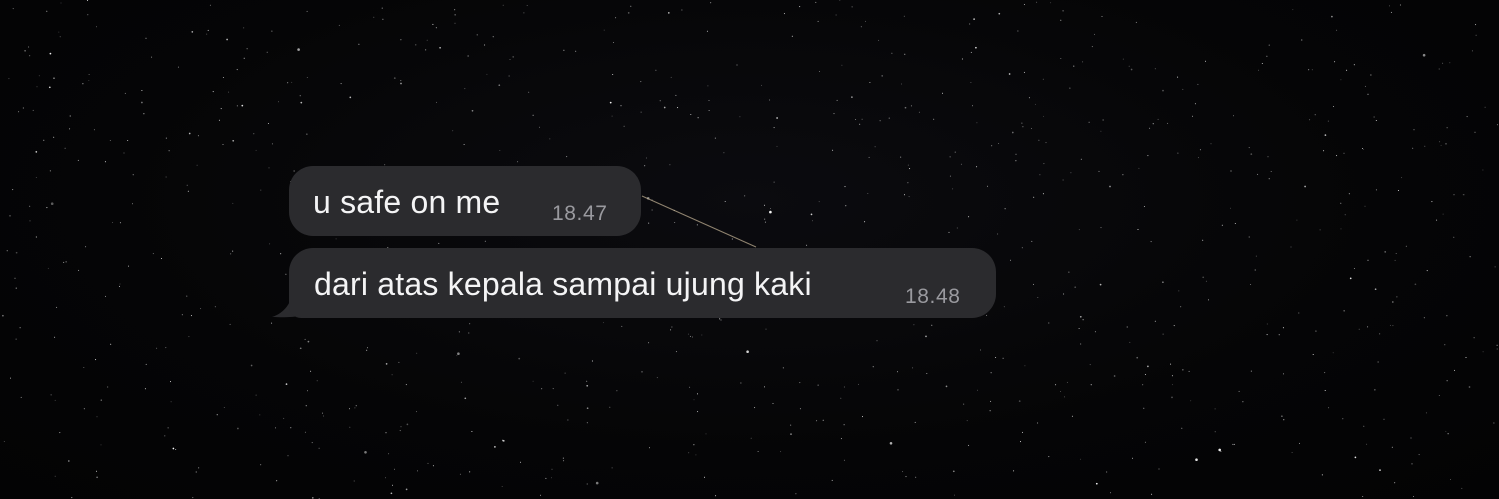 This screenshot has height=499, width=1499. What do you see at coordinates (642, 283) in the screenshot?
I see `message-bubble: dari atas kepala sampai ujung kaki 18.48` at bounding box center [642, 283].